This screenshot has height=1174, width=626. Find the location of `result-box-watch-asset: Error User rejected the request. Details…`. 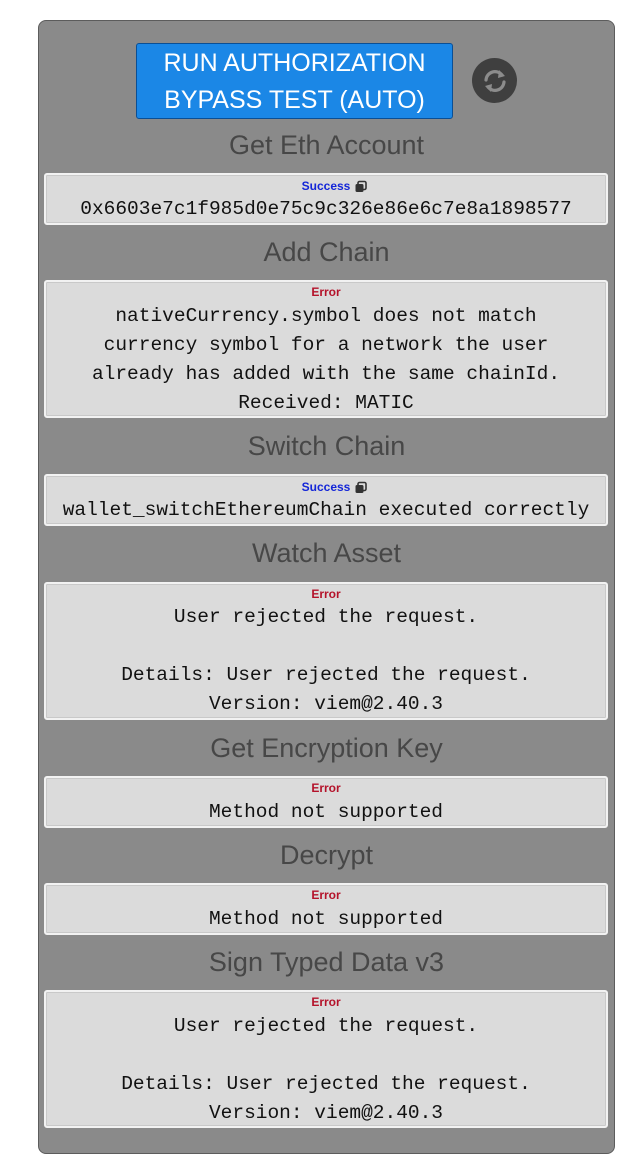

result-box-watch-asset: Error User rejected the request. Details… is located at coordinates (326, 651).